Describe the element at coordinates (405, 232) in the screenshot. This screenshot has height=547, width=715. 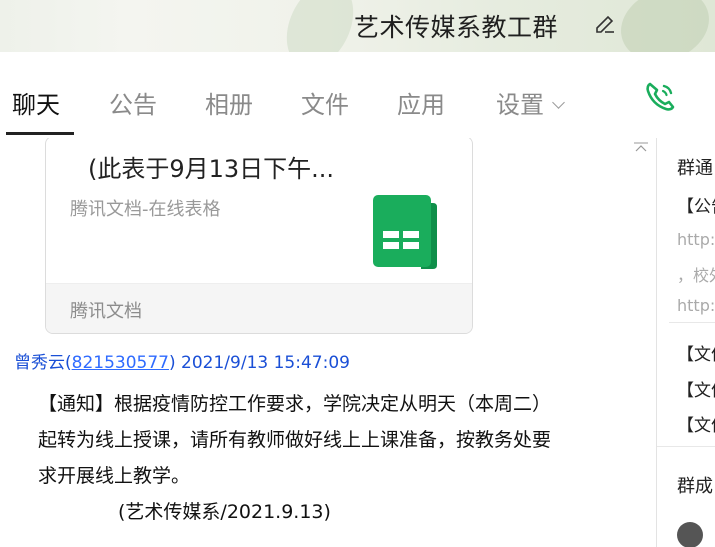
I see `spreadsheet-icon` at that location.